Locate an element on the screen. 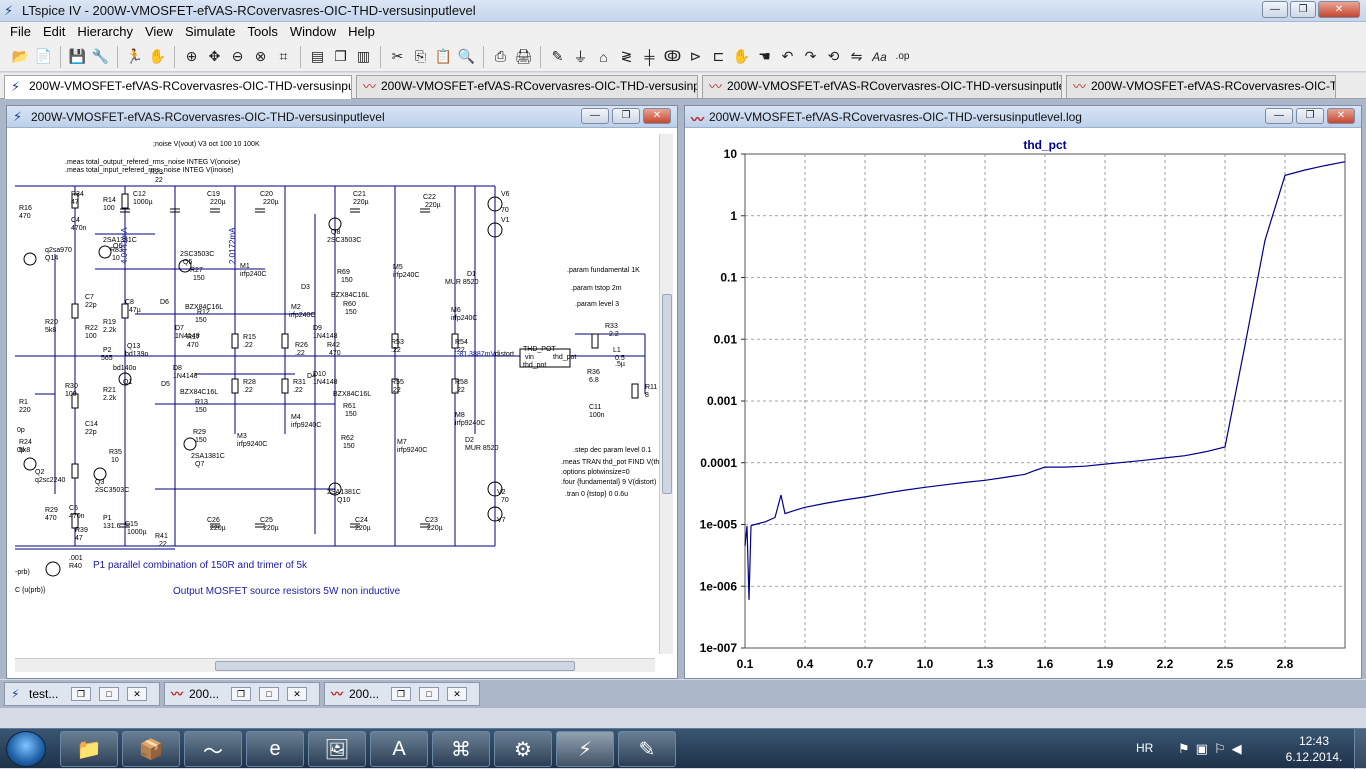  rotate-icon: ⟲ is located at coordinates (833, 57).